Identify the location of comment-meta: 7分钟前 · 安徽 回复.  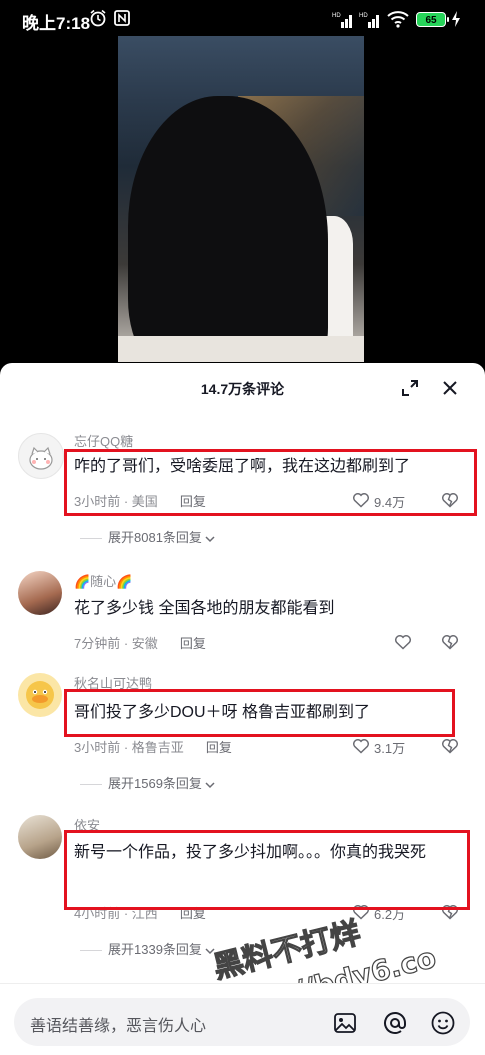
(140, 643).